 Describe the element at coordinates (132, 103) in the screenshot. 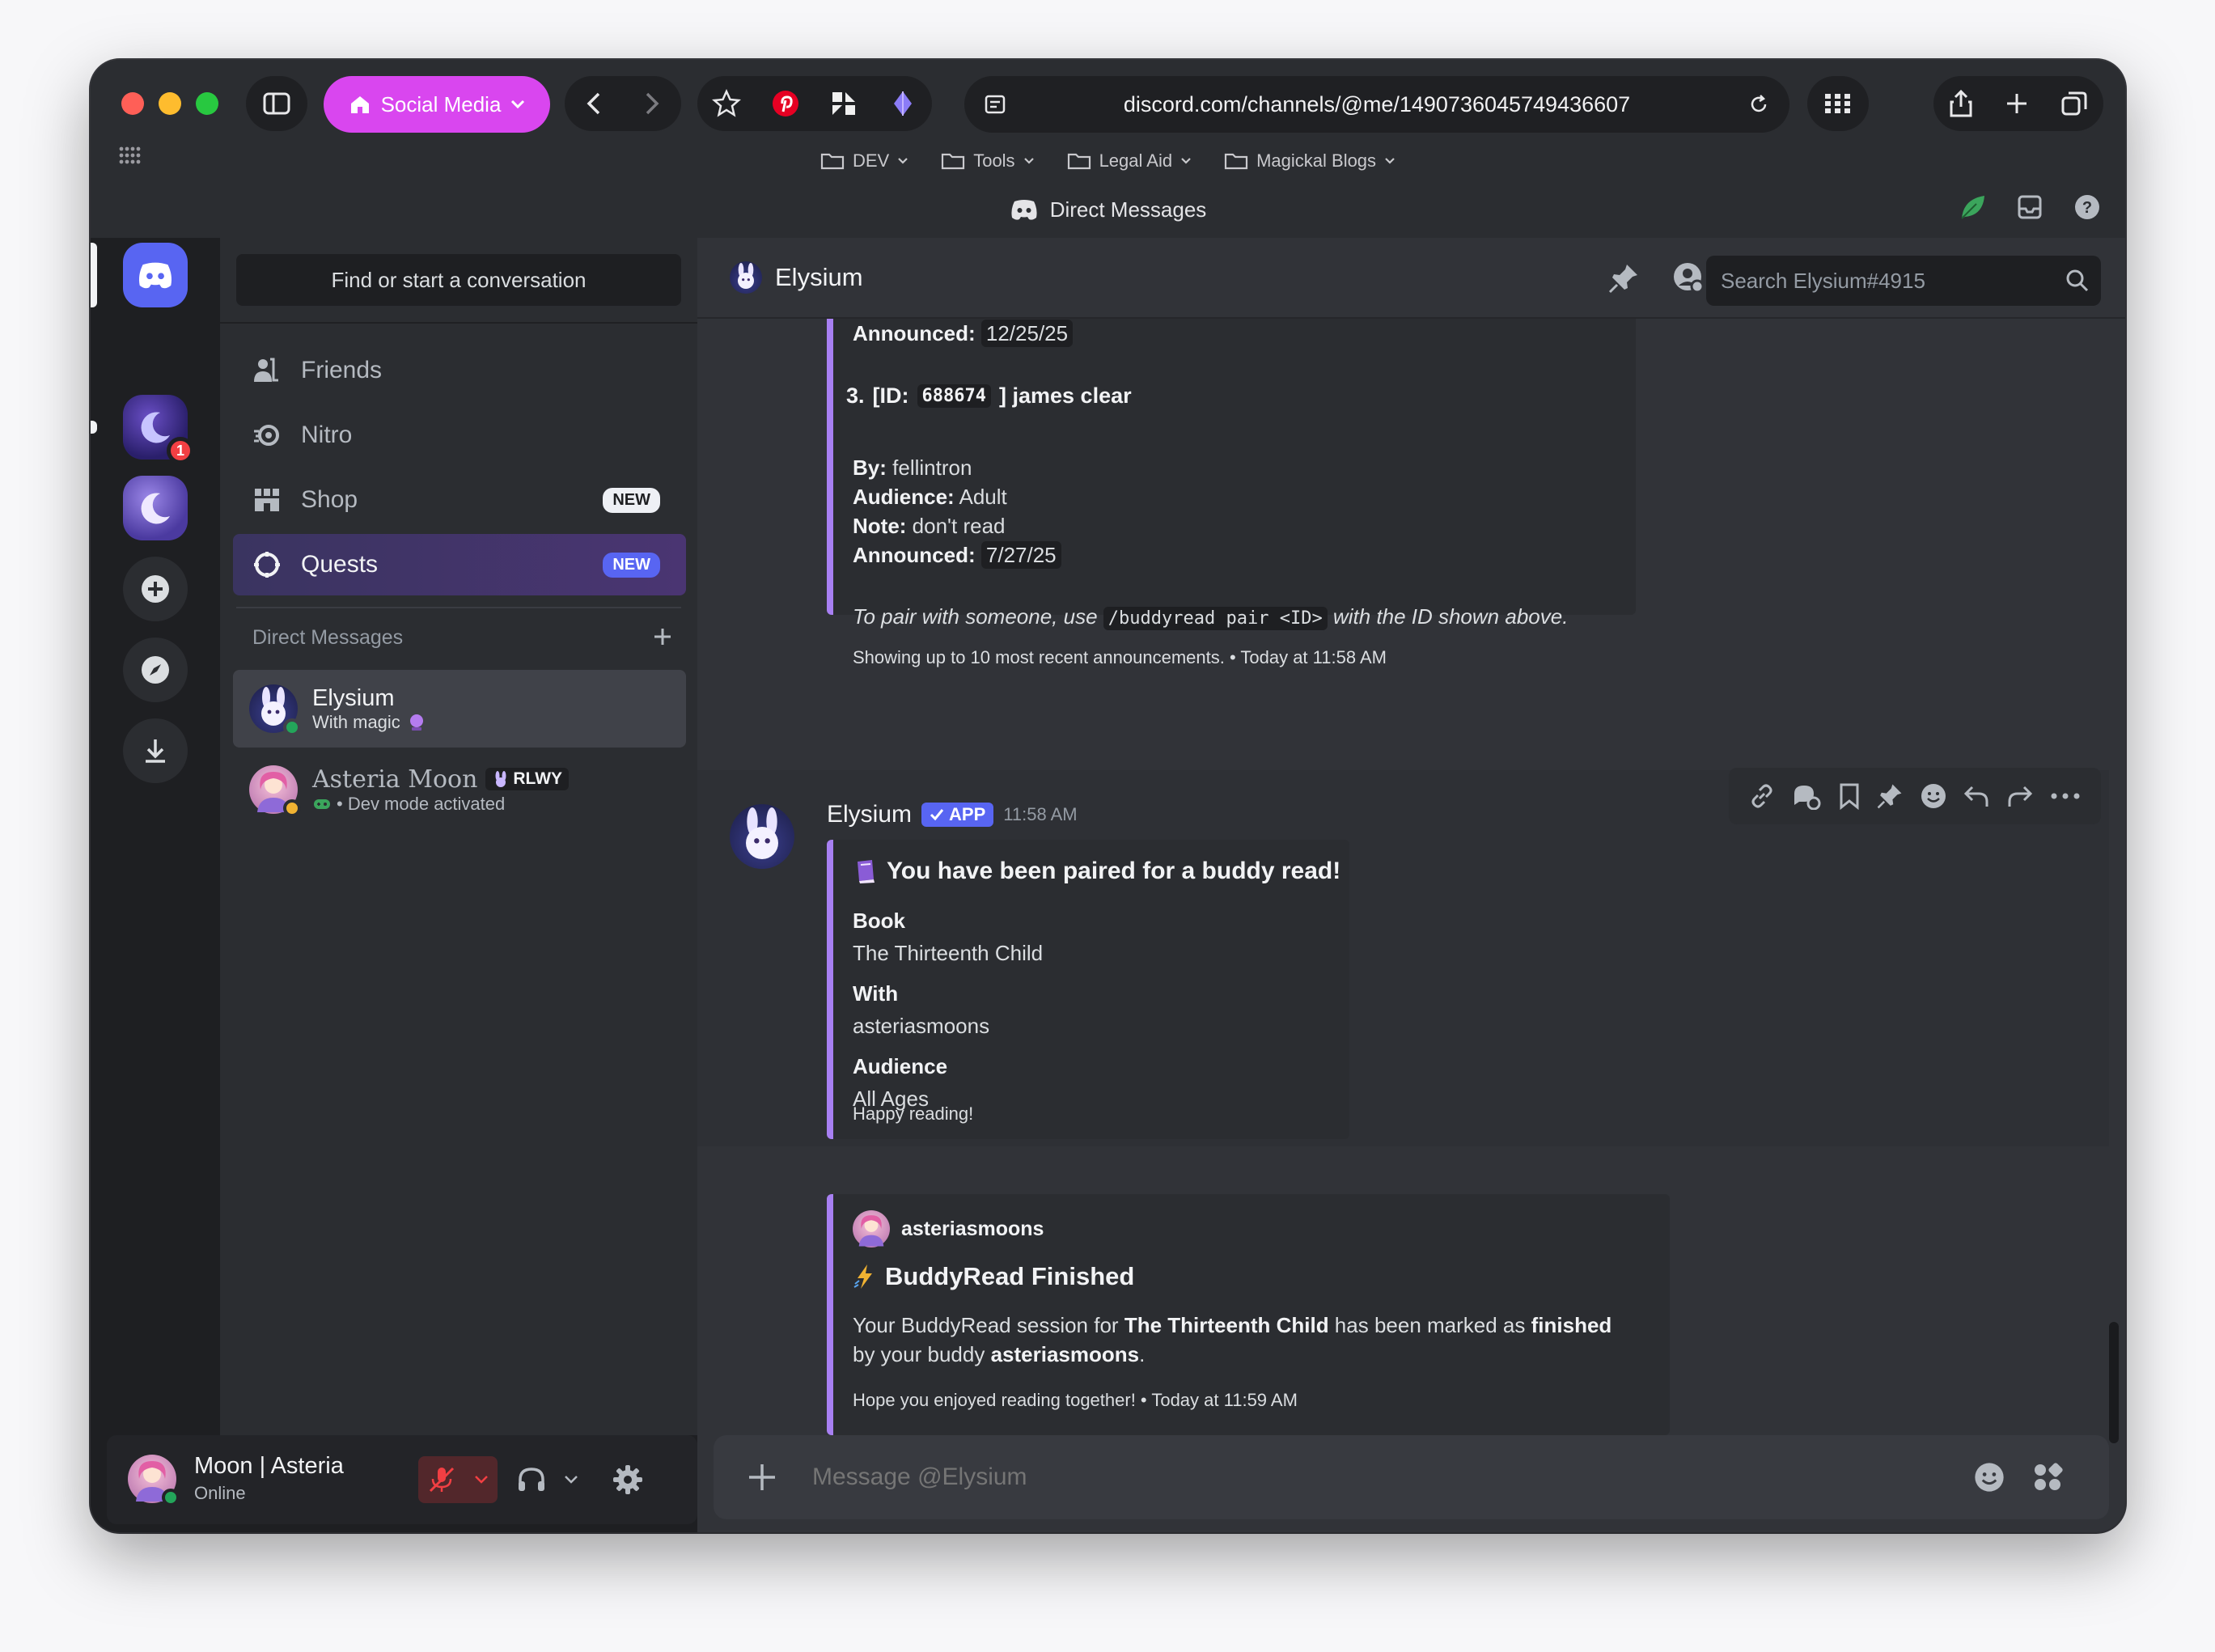

I see `close-window-button` at that location.